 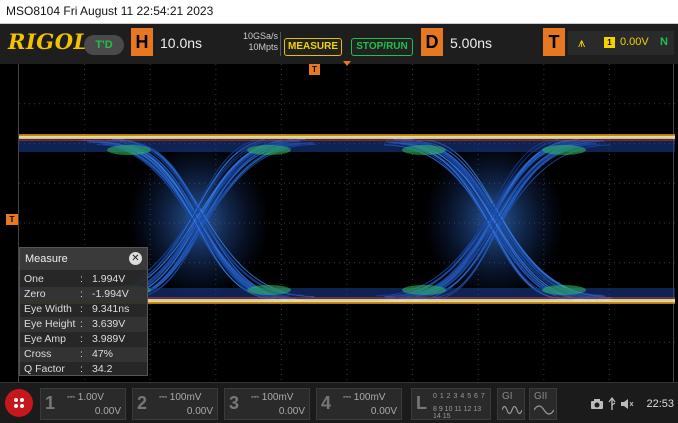 I want to click on measure-value: 34.2, so click(x=102, y=369).